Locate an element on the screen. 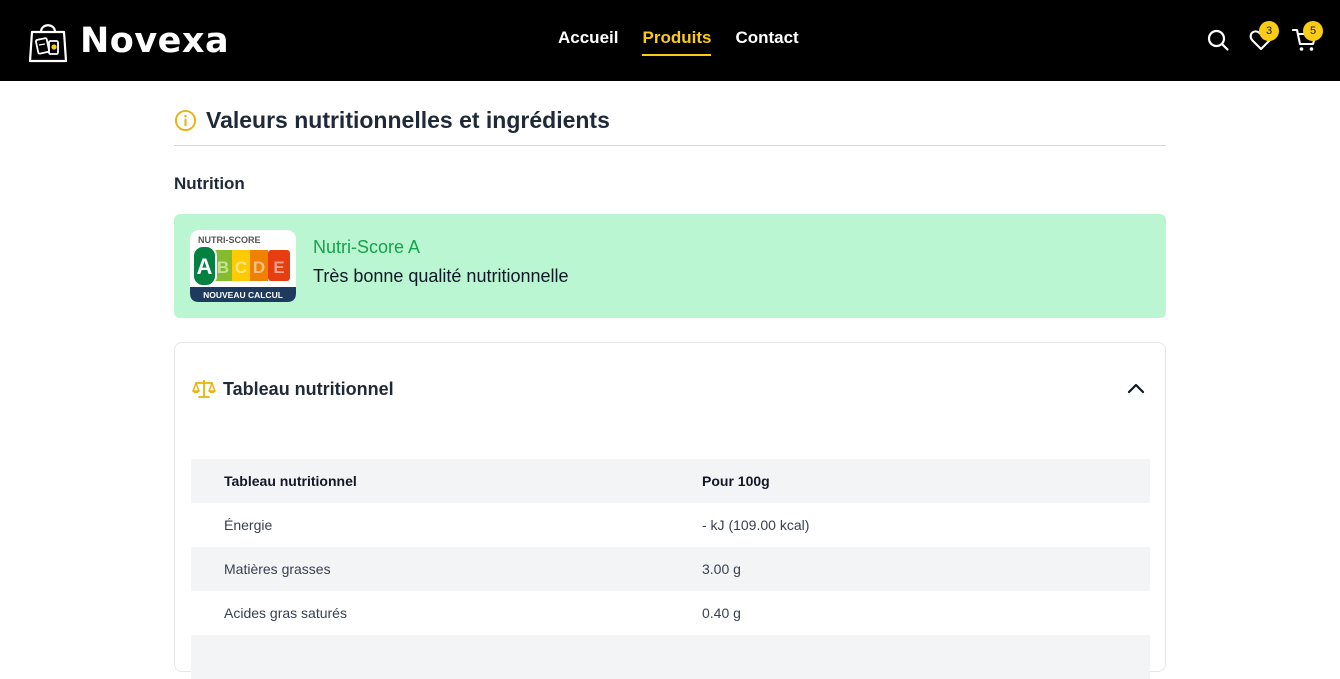  nav-link-contact: Contact is located at coordinates (766, 42).